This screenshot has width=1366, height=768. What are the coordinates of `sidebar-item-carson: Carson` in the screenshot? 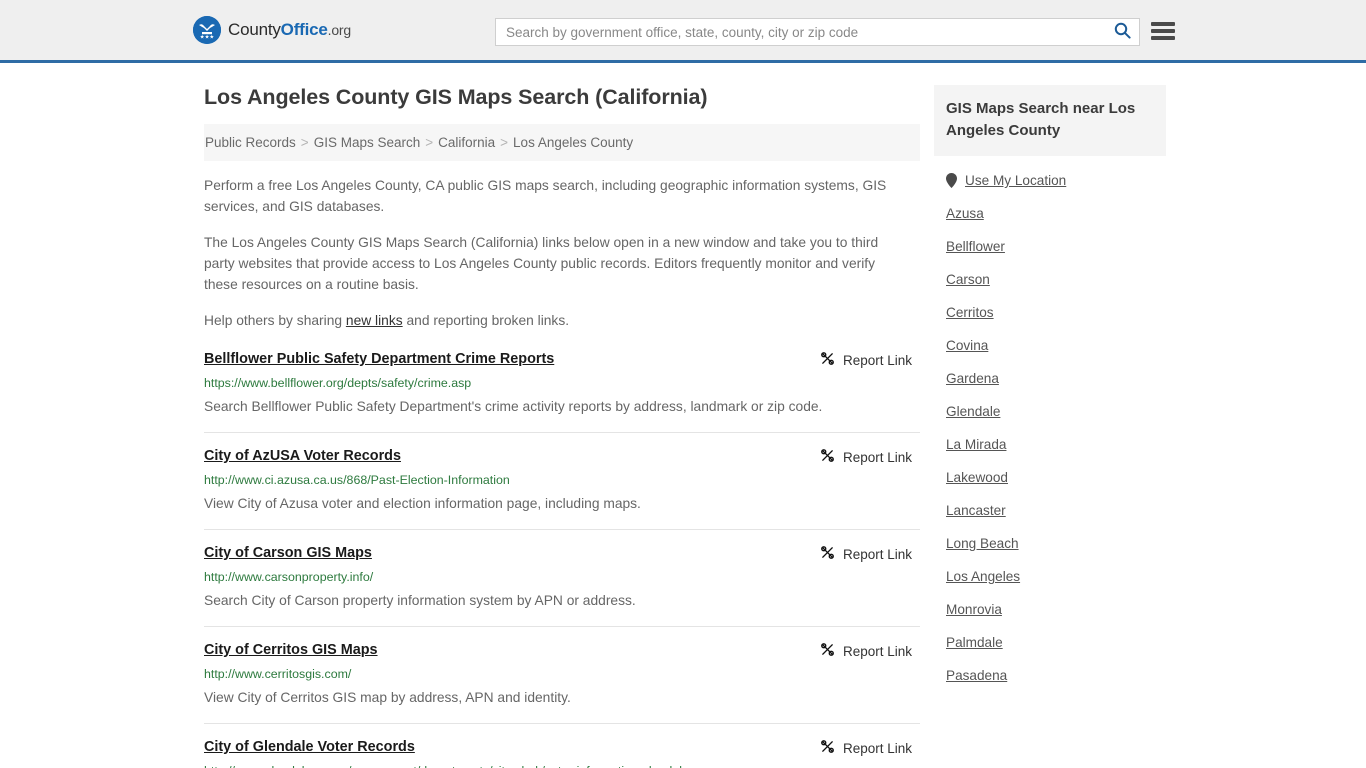 It's located at (1050, 279).